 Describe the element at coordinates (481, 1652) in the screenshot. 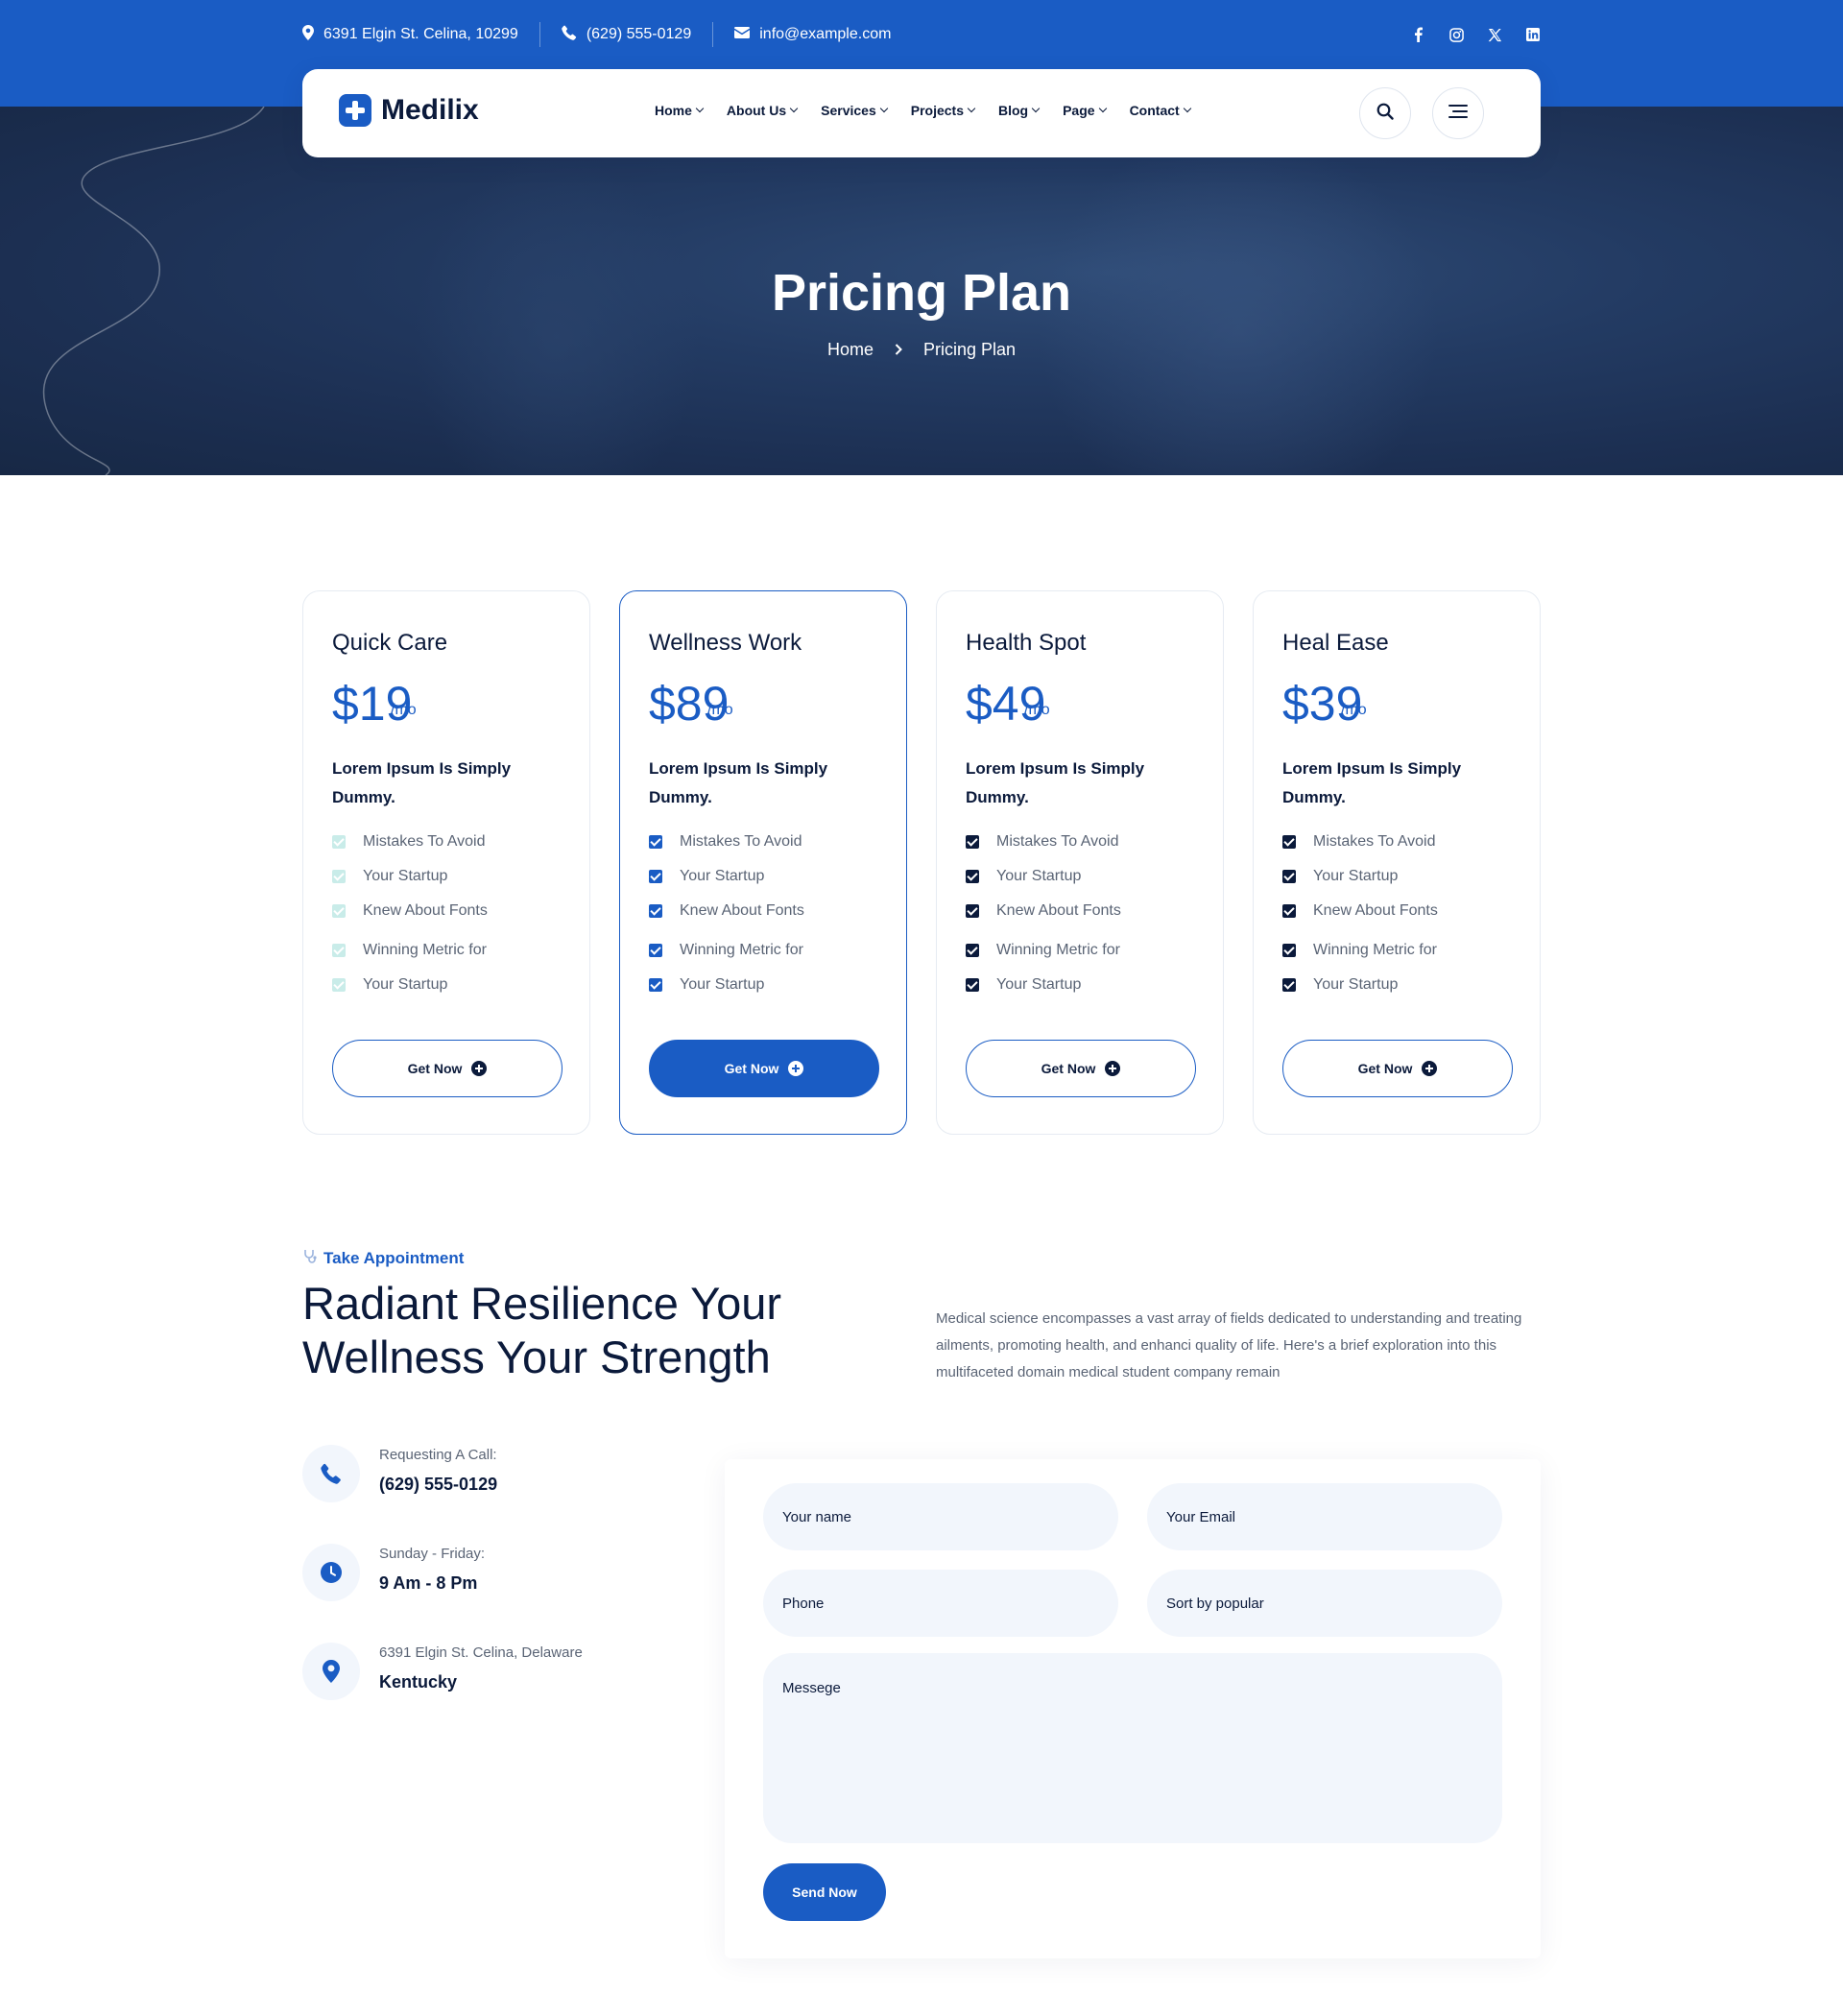

I see `info-label: 6391 Elgin St. Celina, Delaware` at that location.